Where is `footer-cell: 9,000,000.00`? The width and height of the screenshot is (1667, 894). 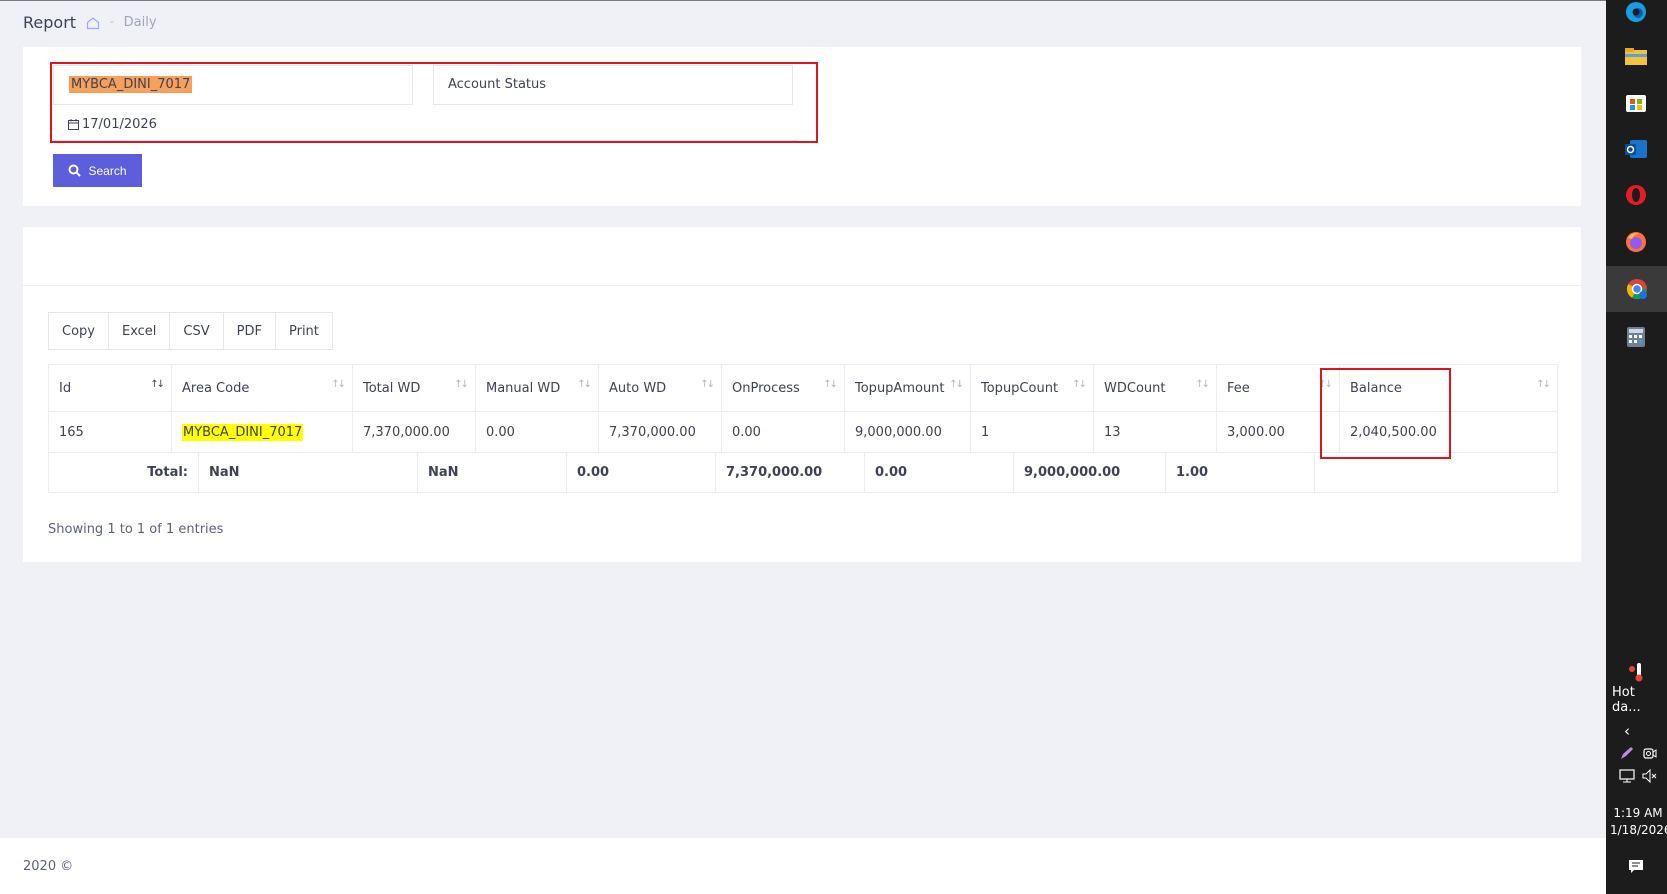 footer-cell: 9,000,000.00 is located at coordinates (1089, 472).